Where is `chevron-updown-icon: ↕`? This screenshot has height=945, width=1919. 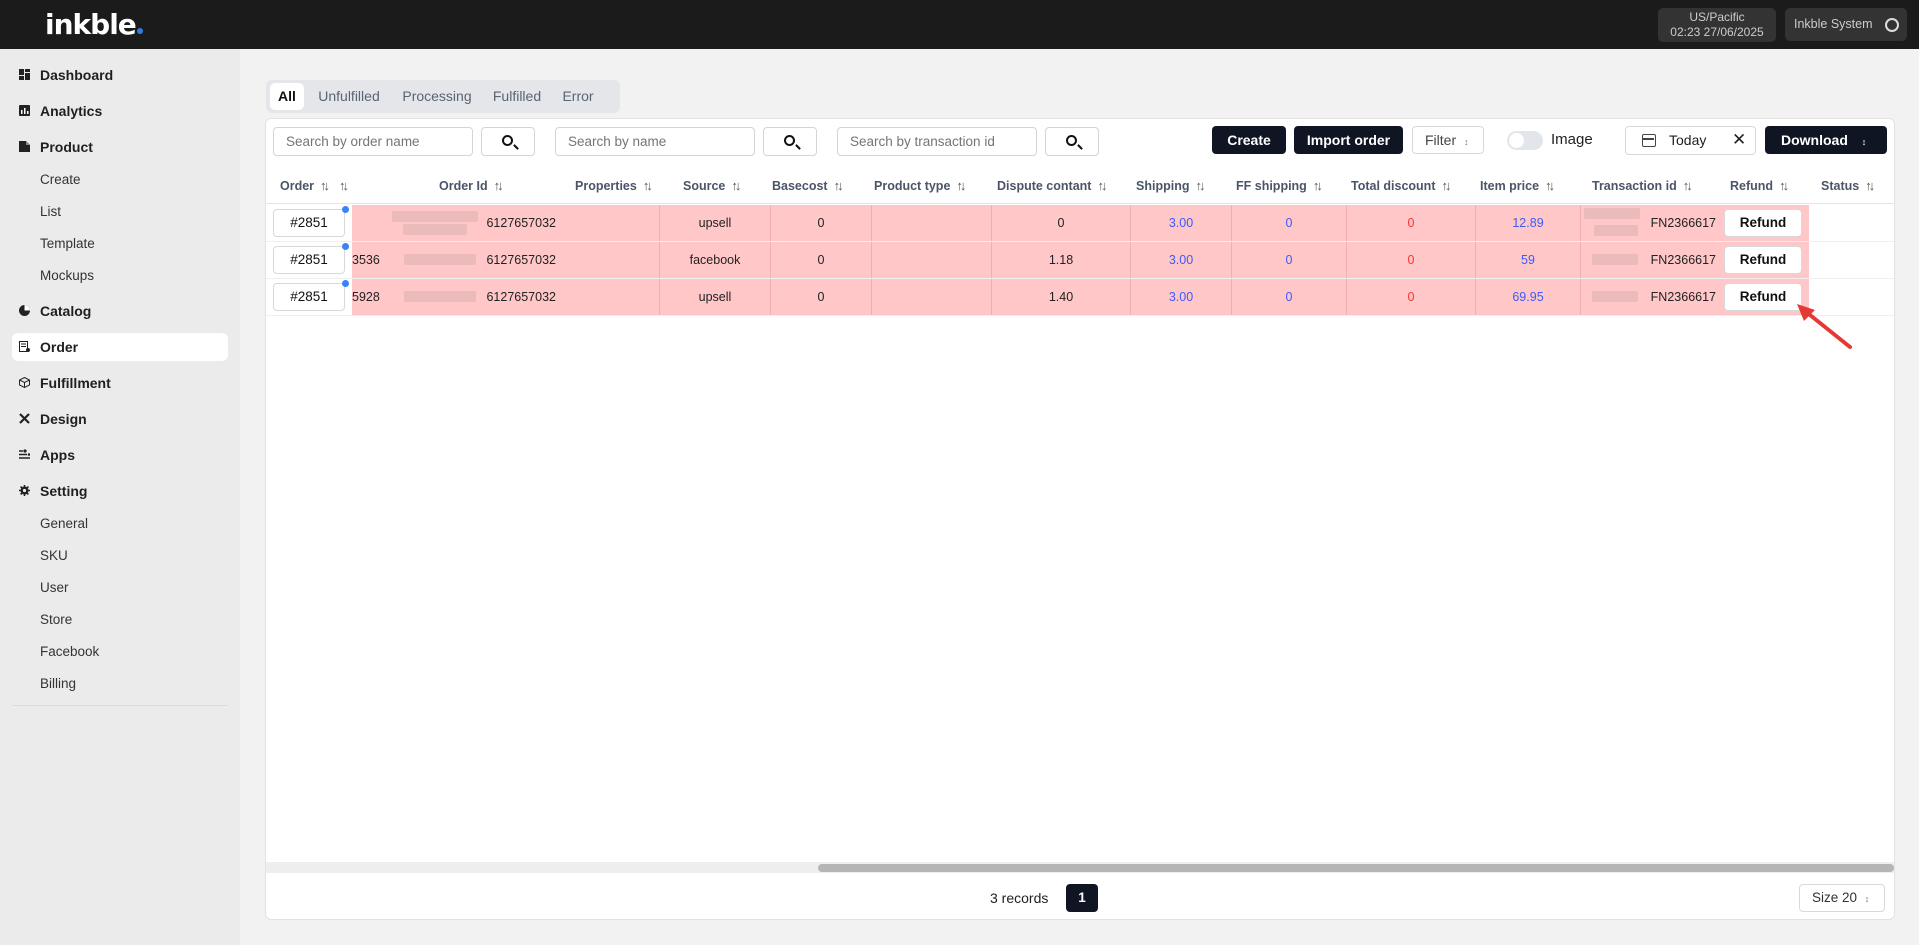 chevron-updown-icon: ↕ is located at coordinates (1864, 142).